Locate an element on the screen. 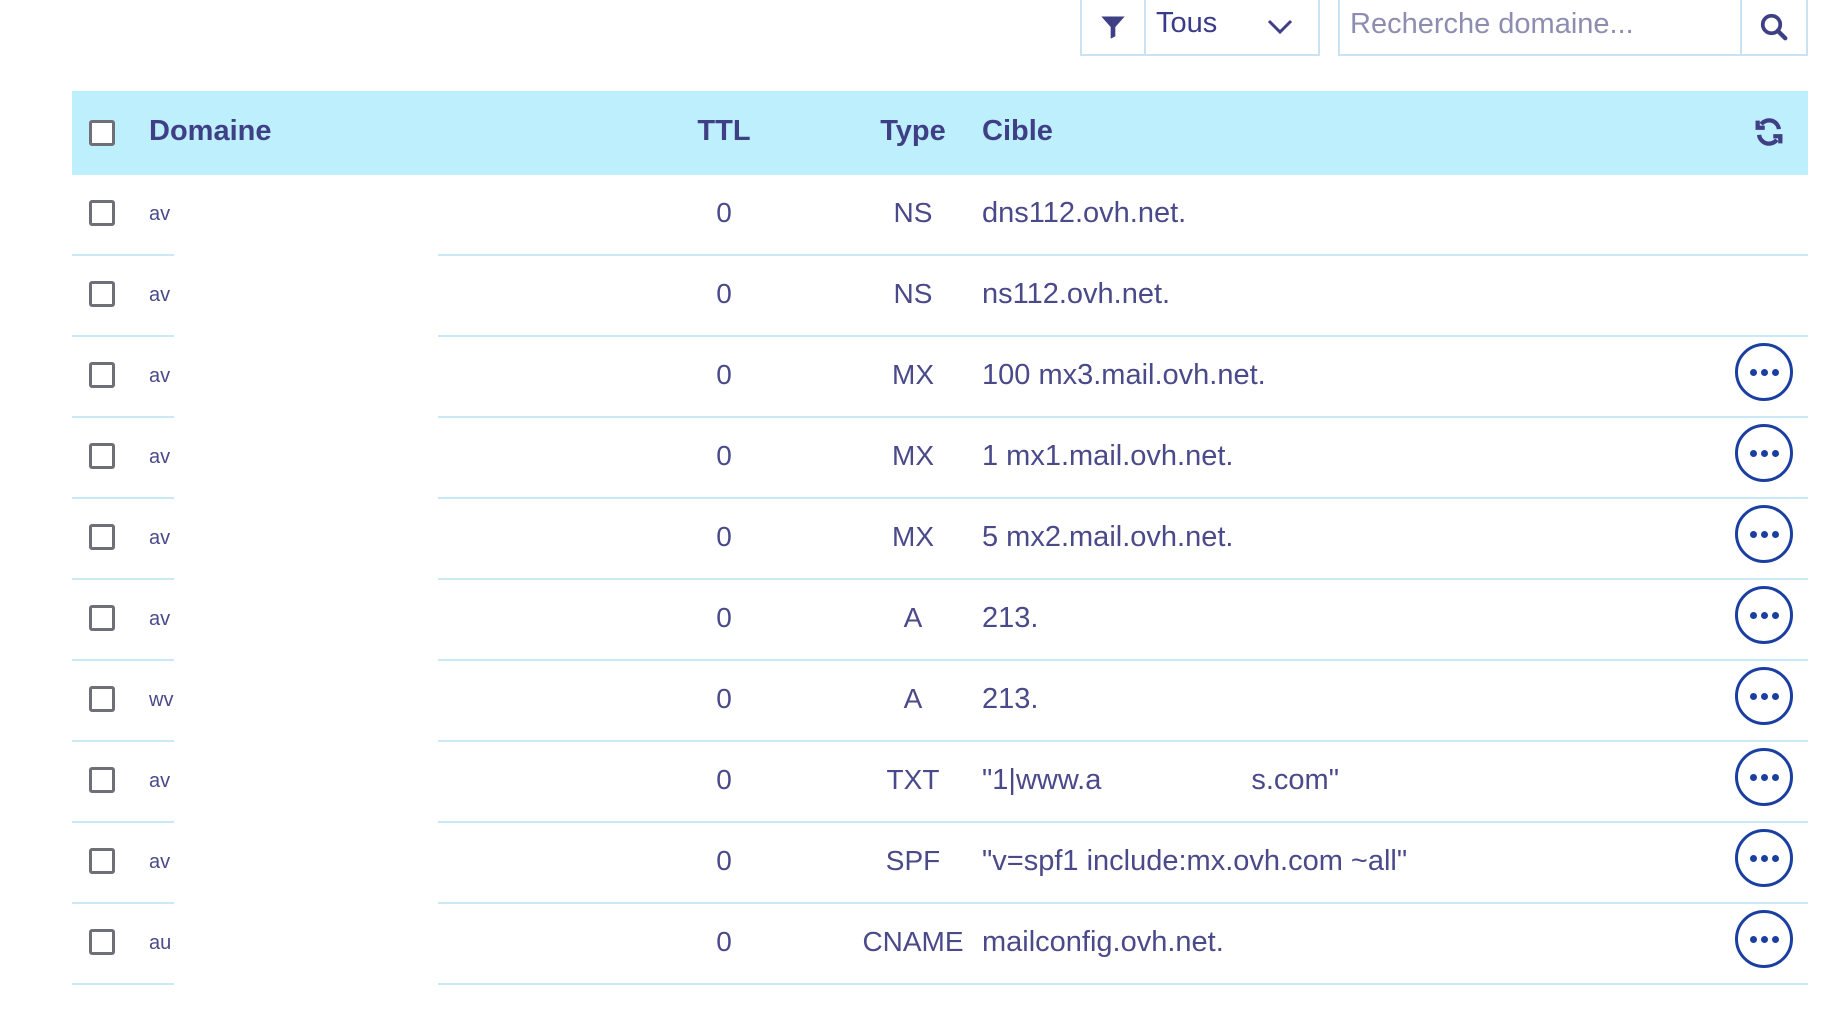  table-row: au 0 CNAME mailconfig.ovh.net. is located at coordinates (940, 944).